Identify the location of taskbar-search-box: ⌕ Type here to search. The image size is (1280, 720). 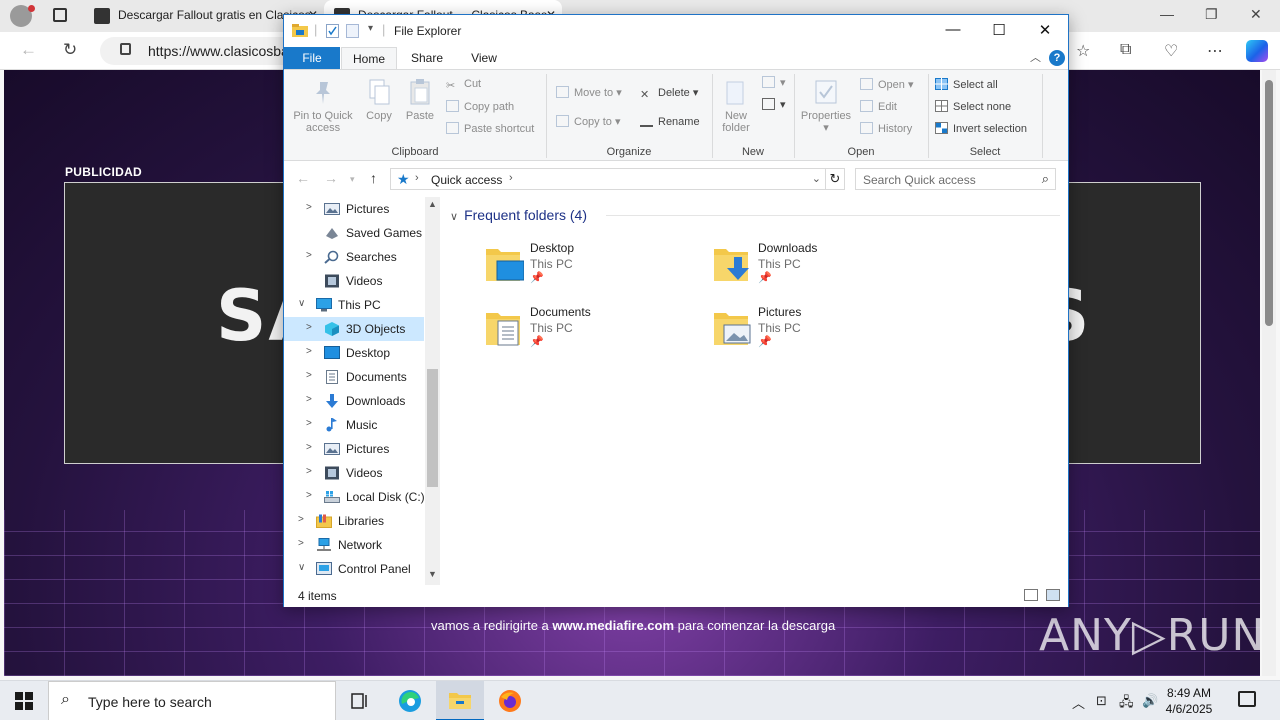
(192, 700).